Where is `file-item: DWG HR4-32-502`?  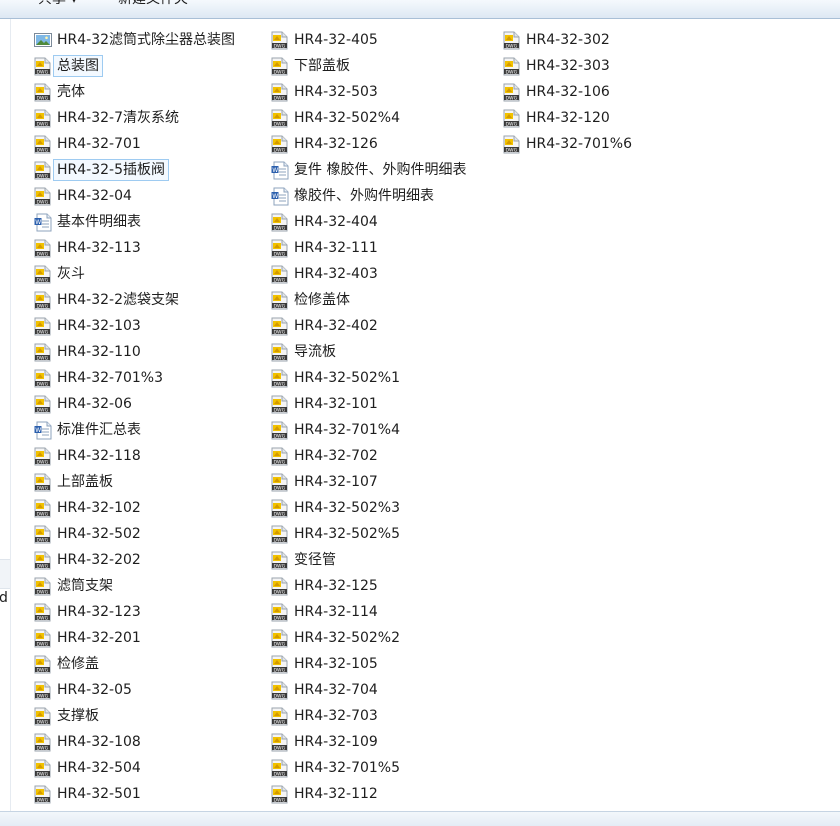
file-item: DWG HR4-32-502 is located at coordinates (151, 534).